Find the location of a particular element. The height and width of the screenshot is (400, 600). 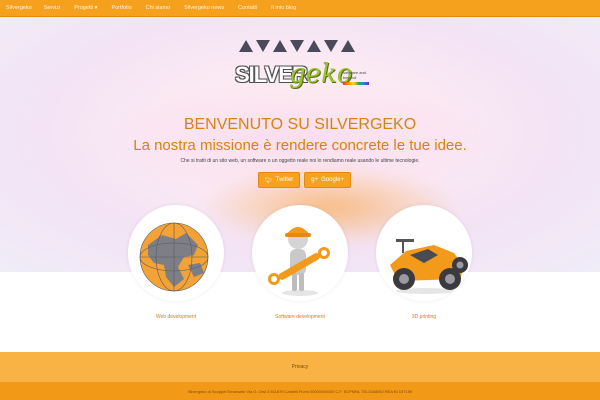

worker-wrench-icon is located at coordinates (299, 261).